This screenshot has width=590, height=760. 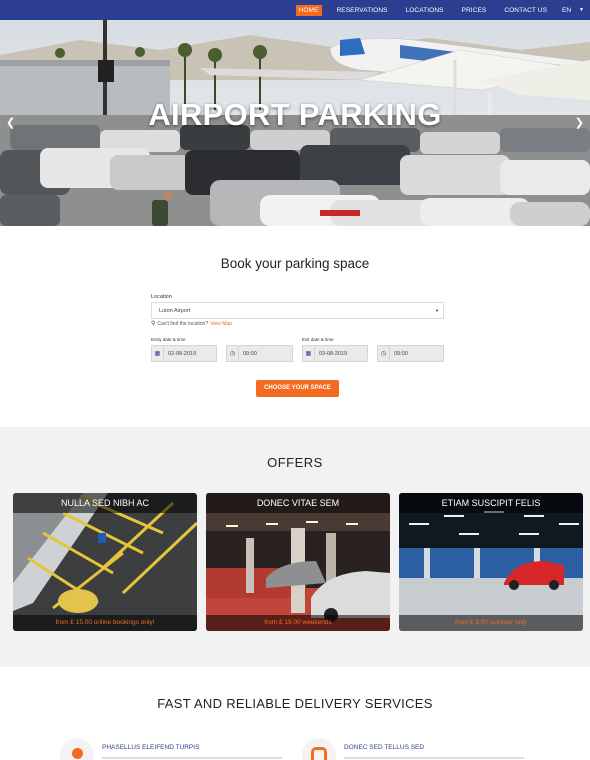 What do you see at coordinates (259, 353) in the screenshot?
I see `entry-time-input: ◷ 09:00` at bounding box center [259, 353].